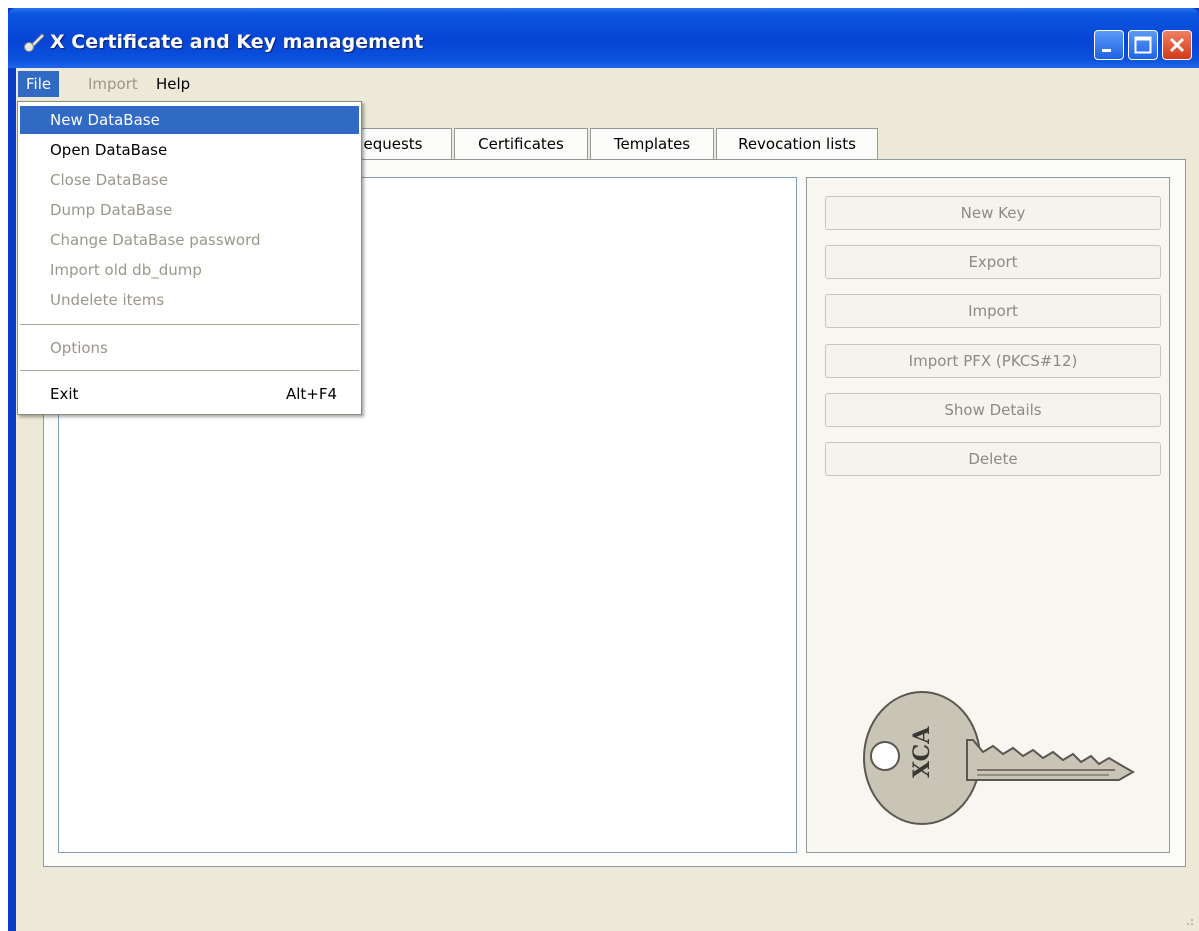  Describe the element at coordinates (922, 752) in the screenshot. I see `key-logo-text: XCA` at that location.